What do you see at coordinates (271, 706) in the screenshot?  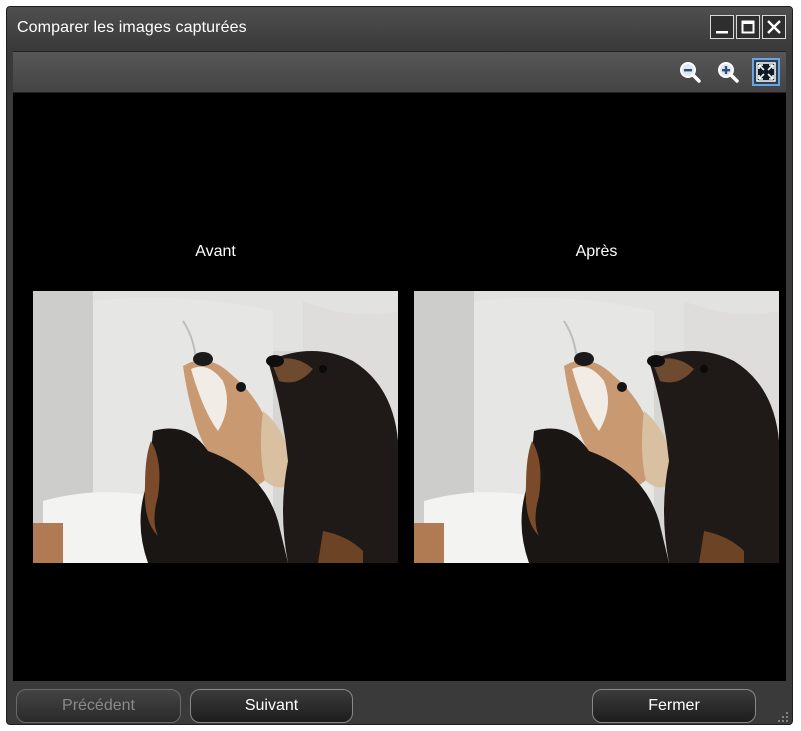 I see `next-button: Suivant` at bounding box center [271, 706].